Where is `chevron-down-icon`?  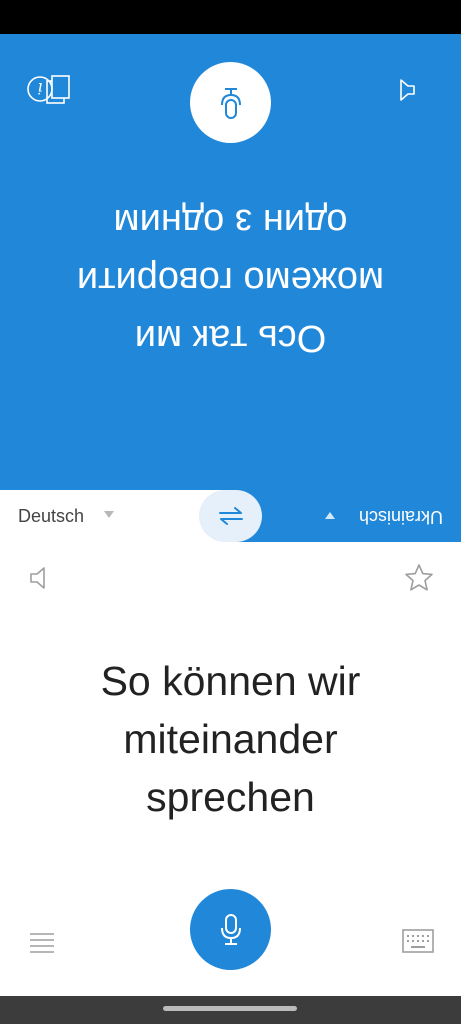
chevron-down-icon is located at coordinates (109, 514).